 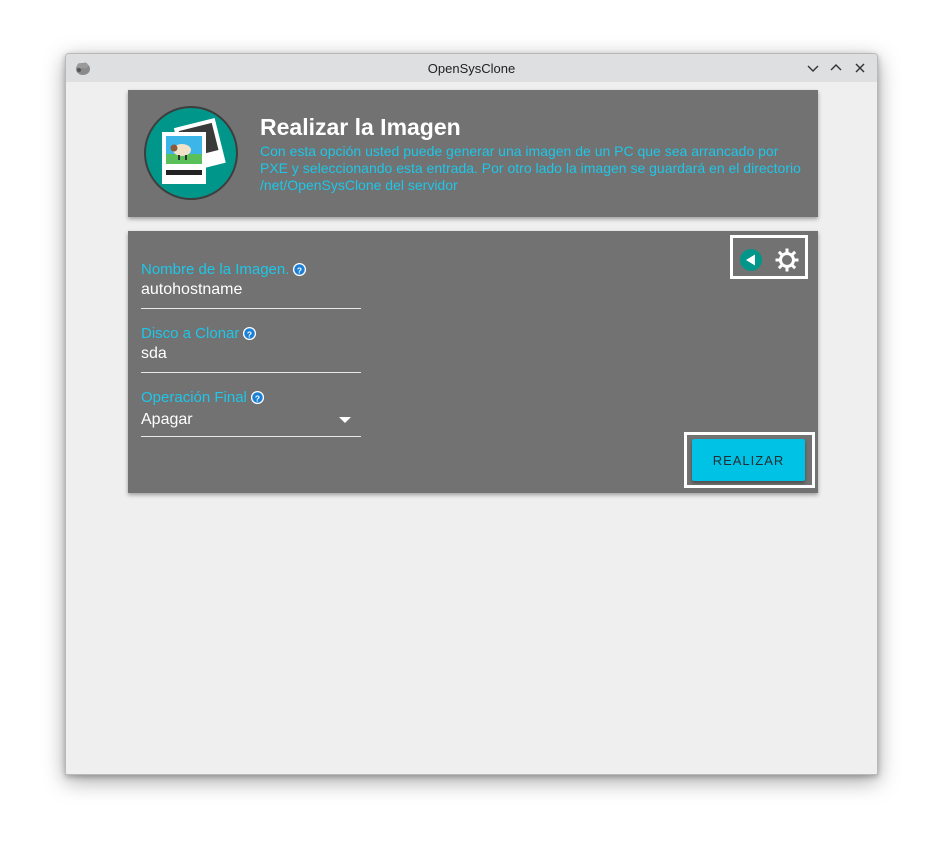 I want to click on submit-frame: REALIZAR, so click(x=749, y=460).